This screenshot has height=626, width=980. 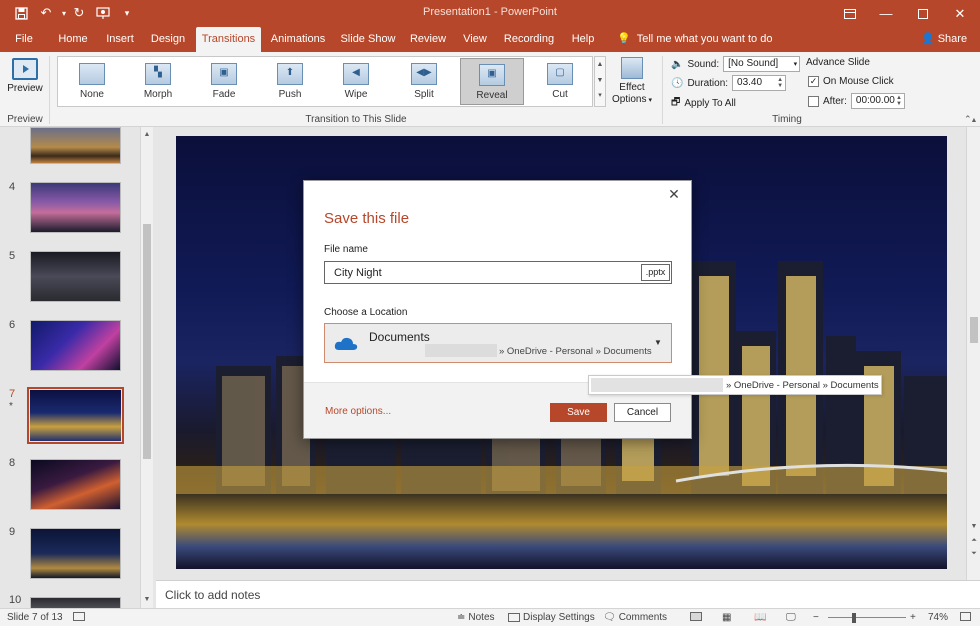 What do you see at coordinates (73, 39) in the screenshot?
I see `tab-home: Home` at bounding box center [73, 39].